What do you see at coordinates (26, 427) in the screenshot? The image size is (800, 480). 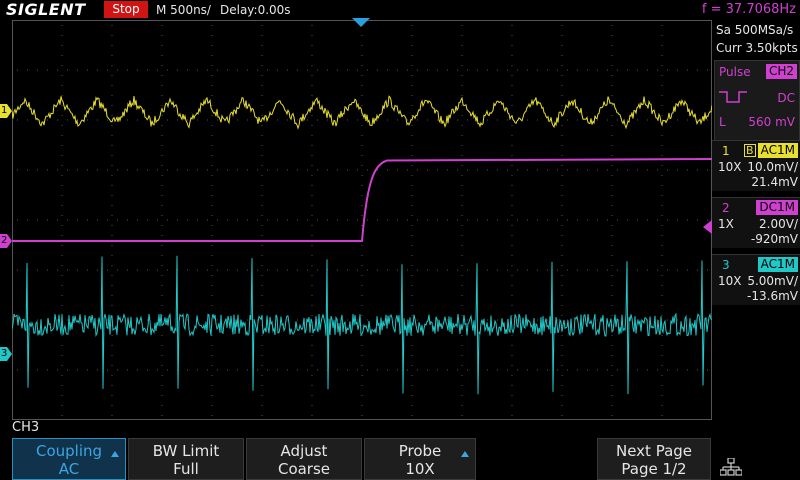 I see `menu-title: CH3` at bounding box center [26, 427].